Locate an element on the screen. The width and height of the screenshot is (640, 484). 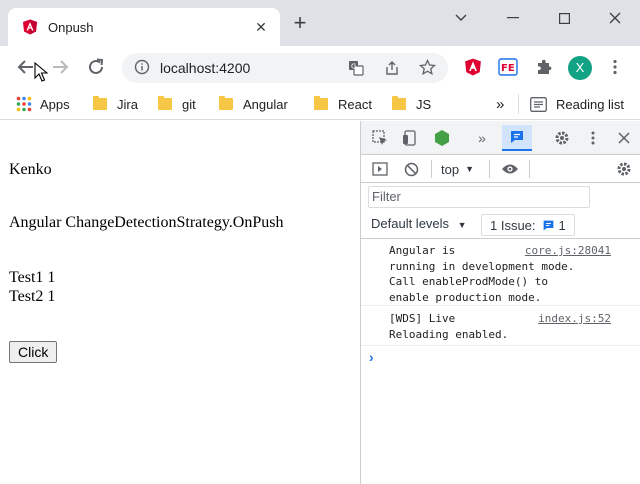
test-line: Test1 1 is located at coordinates (32, 277).